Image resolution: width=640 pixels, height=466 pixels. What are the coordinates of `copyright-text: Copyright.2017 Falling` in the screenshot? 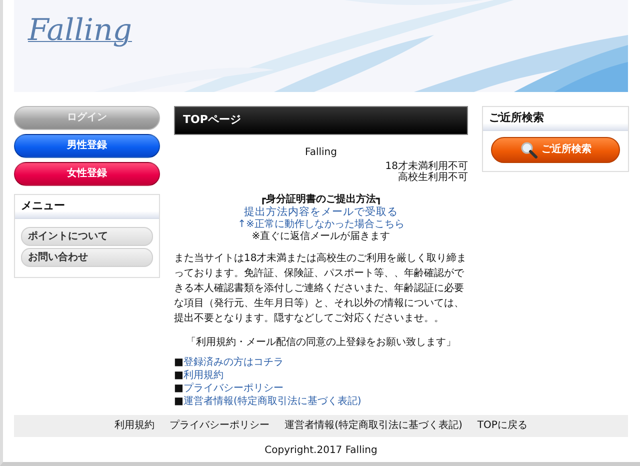 It's located at (321, 451).